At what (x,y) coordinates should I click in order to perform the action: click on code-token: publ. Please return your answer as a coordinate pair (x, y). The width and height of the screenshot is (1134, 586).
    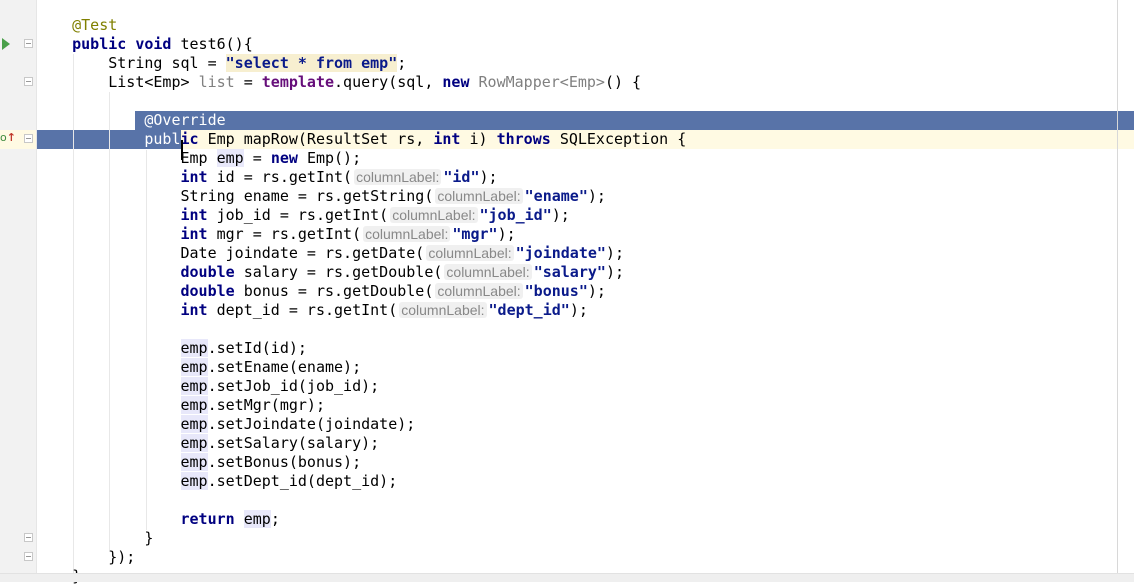
    Looking at the image, I should click on (108, 139).